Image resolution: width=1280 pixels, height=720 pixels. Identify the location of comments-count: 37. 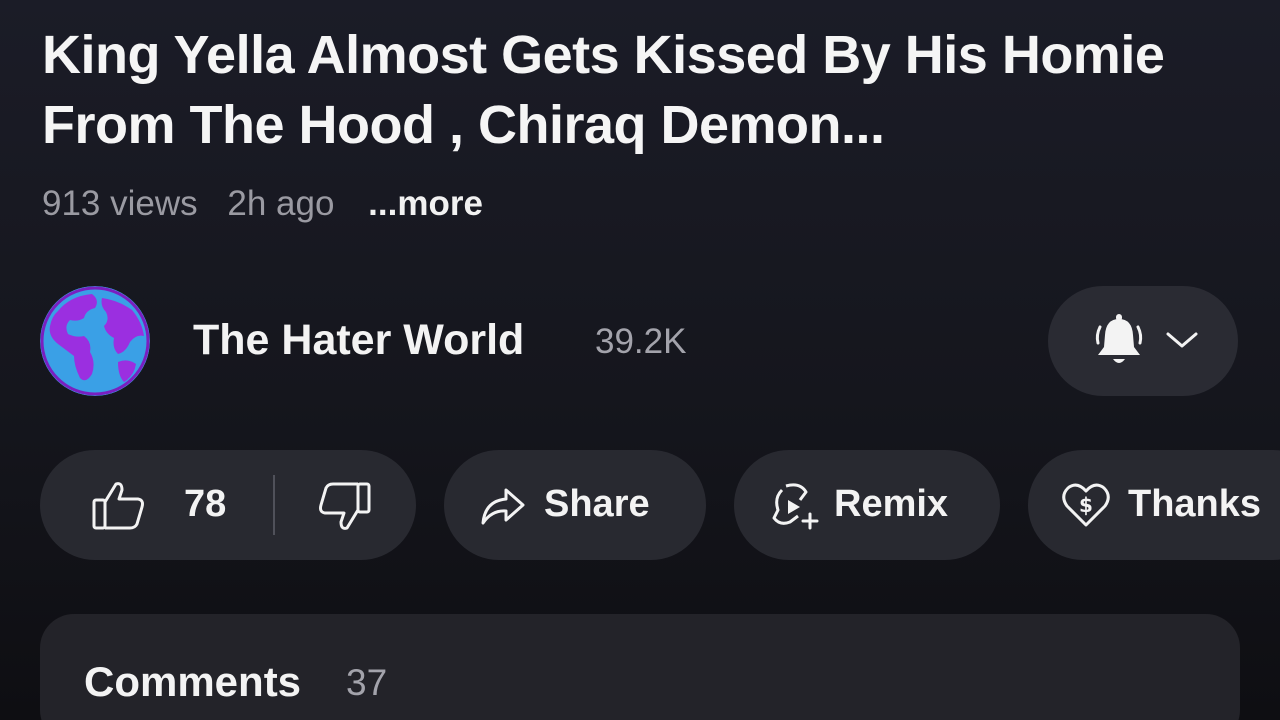
(367, 682).